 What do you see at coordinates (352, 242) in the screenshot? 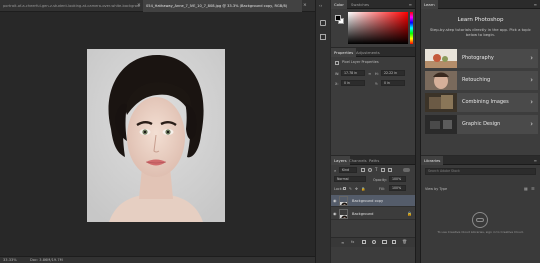
I see `fx-icon: fx` at bounding box center [352, 242].